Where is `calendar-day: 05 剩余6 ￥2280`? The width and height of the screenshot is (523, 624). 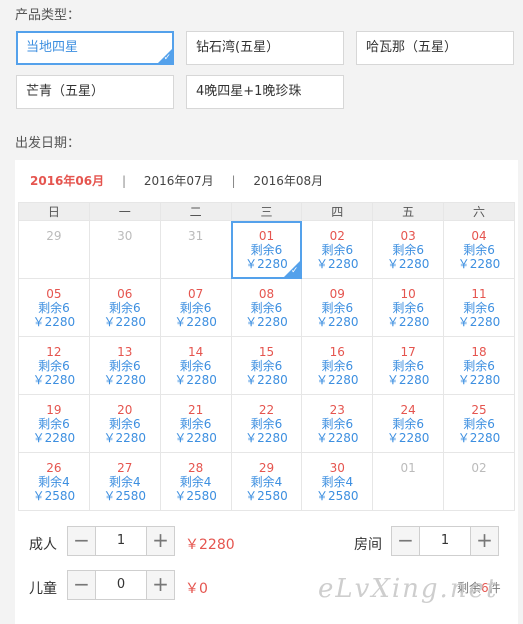
calendar-day: 05 剩余6 ￥2280 is located at coordinates (54, 307).